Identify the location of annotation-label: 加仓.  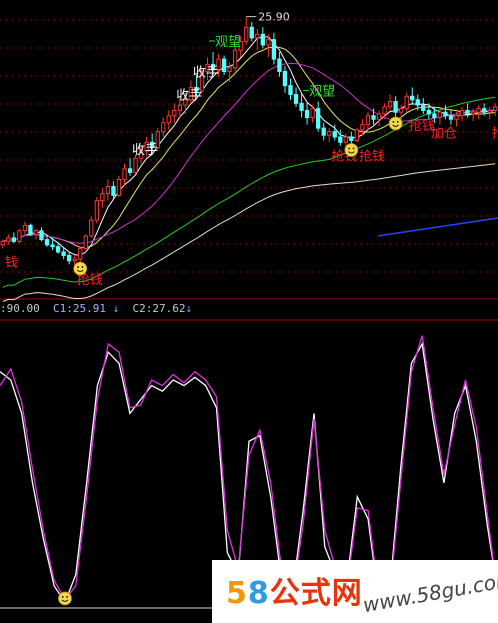
(444, 133).